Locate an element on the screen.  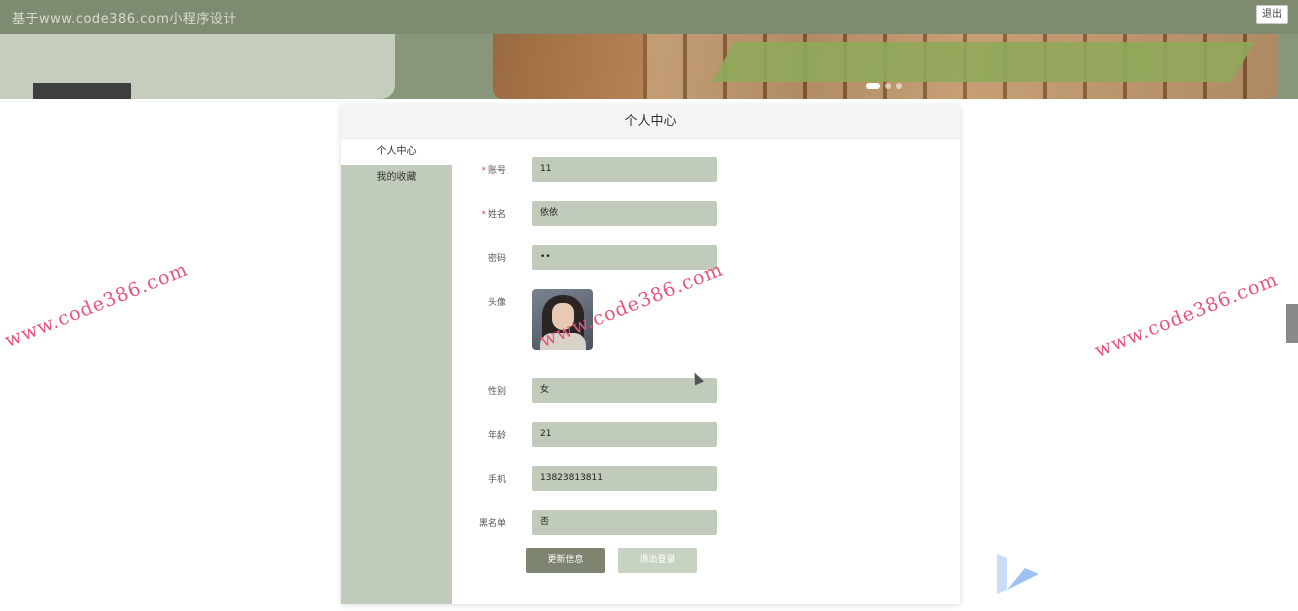
age-row: 年龄 is located at coordinates (594, 434).